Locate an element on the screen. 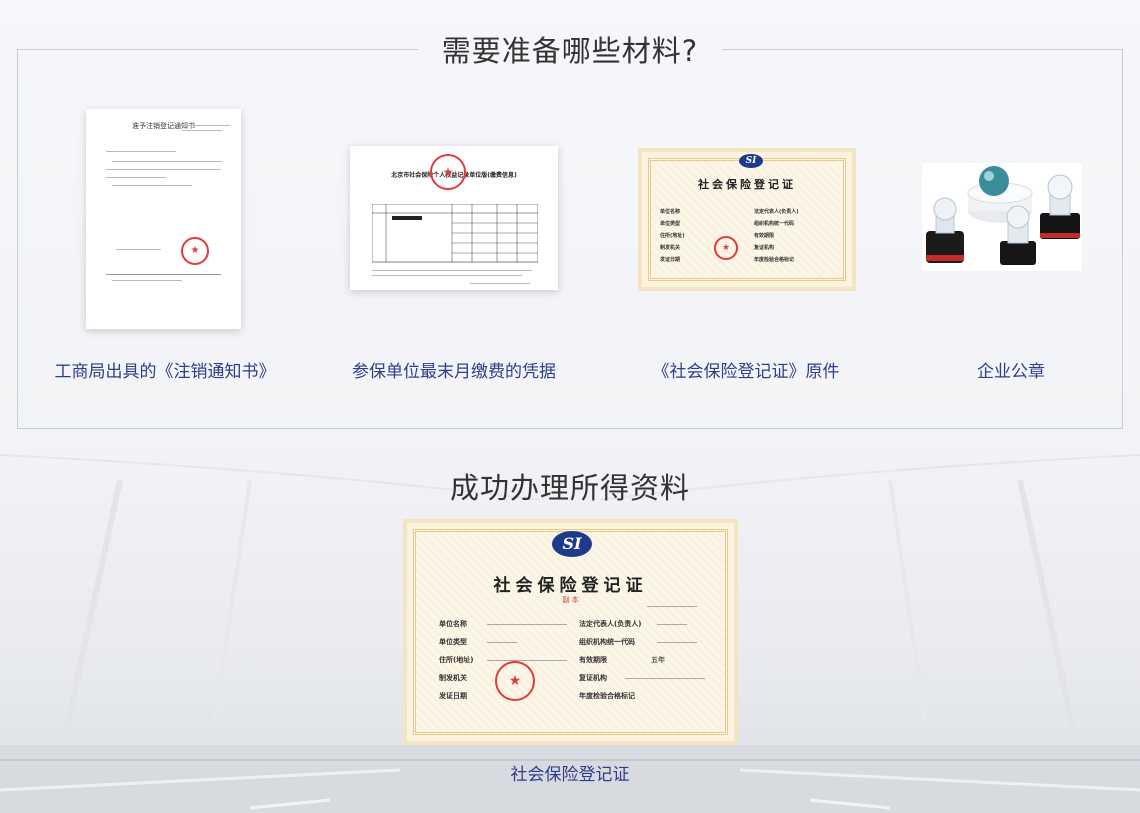 The height and width of the screenshot is (813, 1140). deregistration-notice-image: 准予注销登记通知书 ★ is located at coordinates (163, 219).